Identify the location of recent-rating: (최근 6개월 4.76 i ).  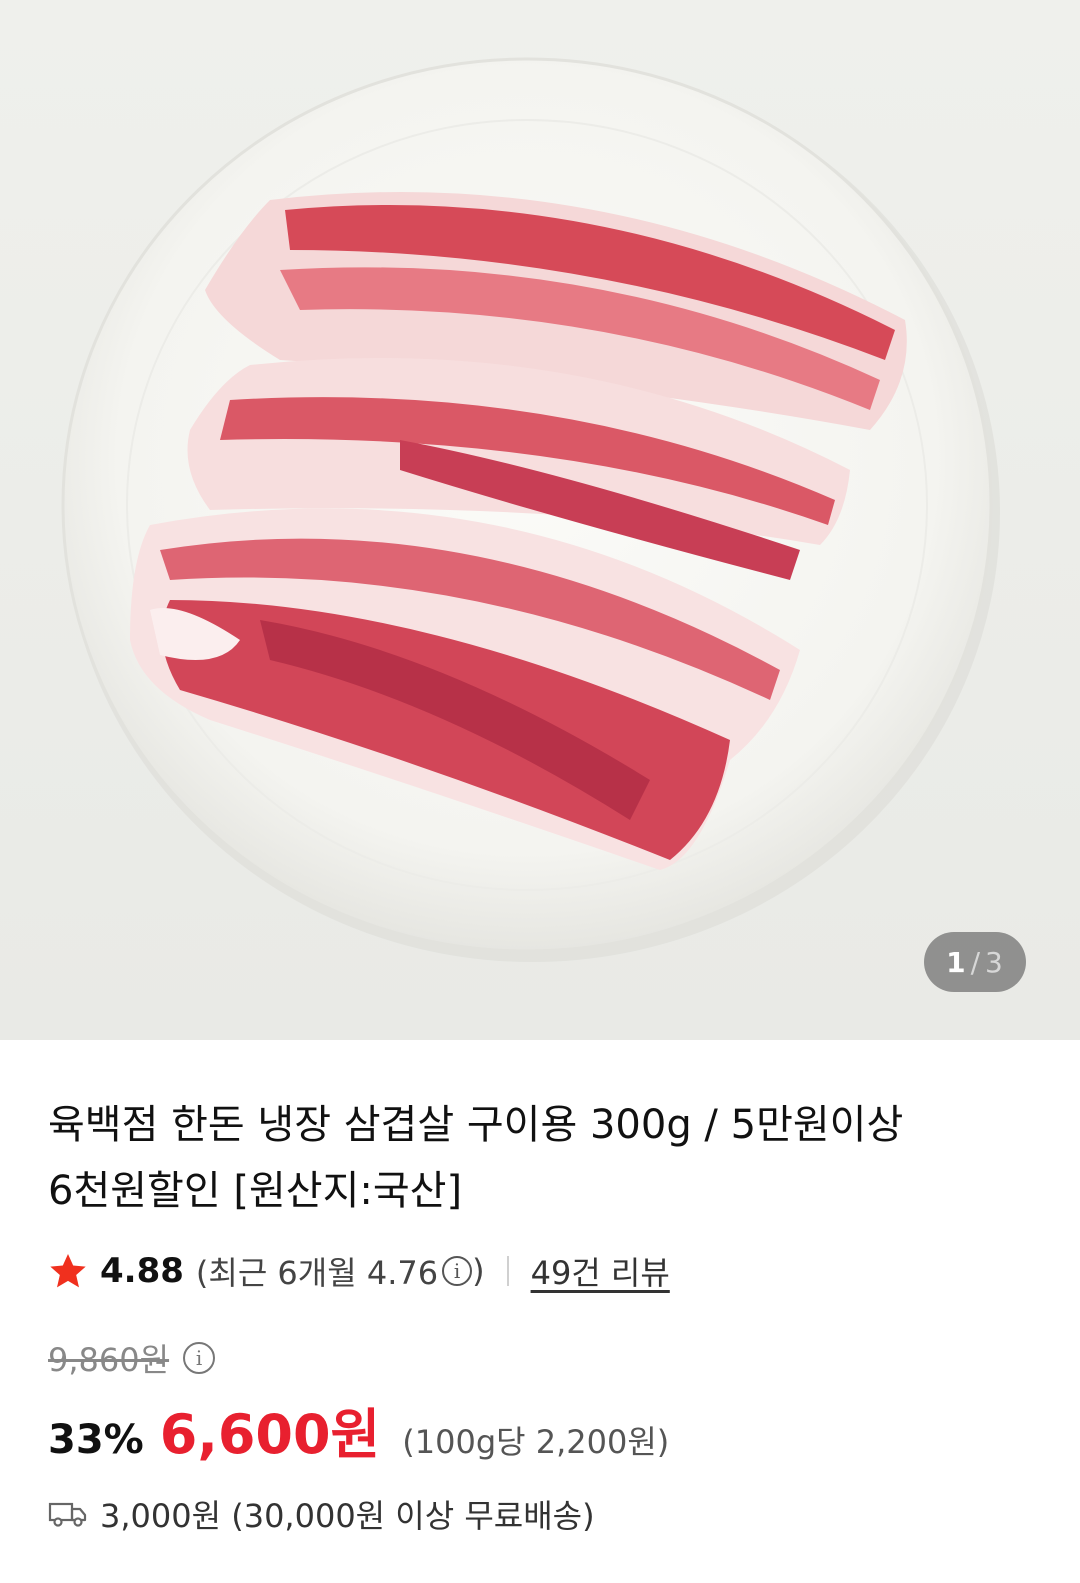
(340, 1271).